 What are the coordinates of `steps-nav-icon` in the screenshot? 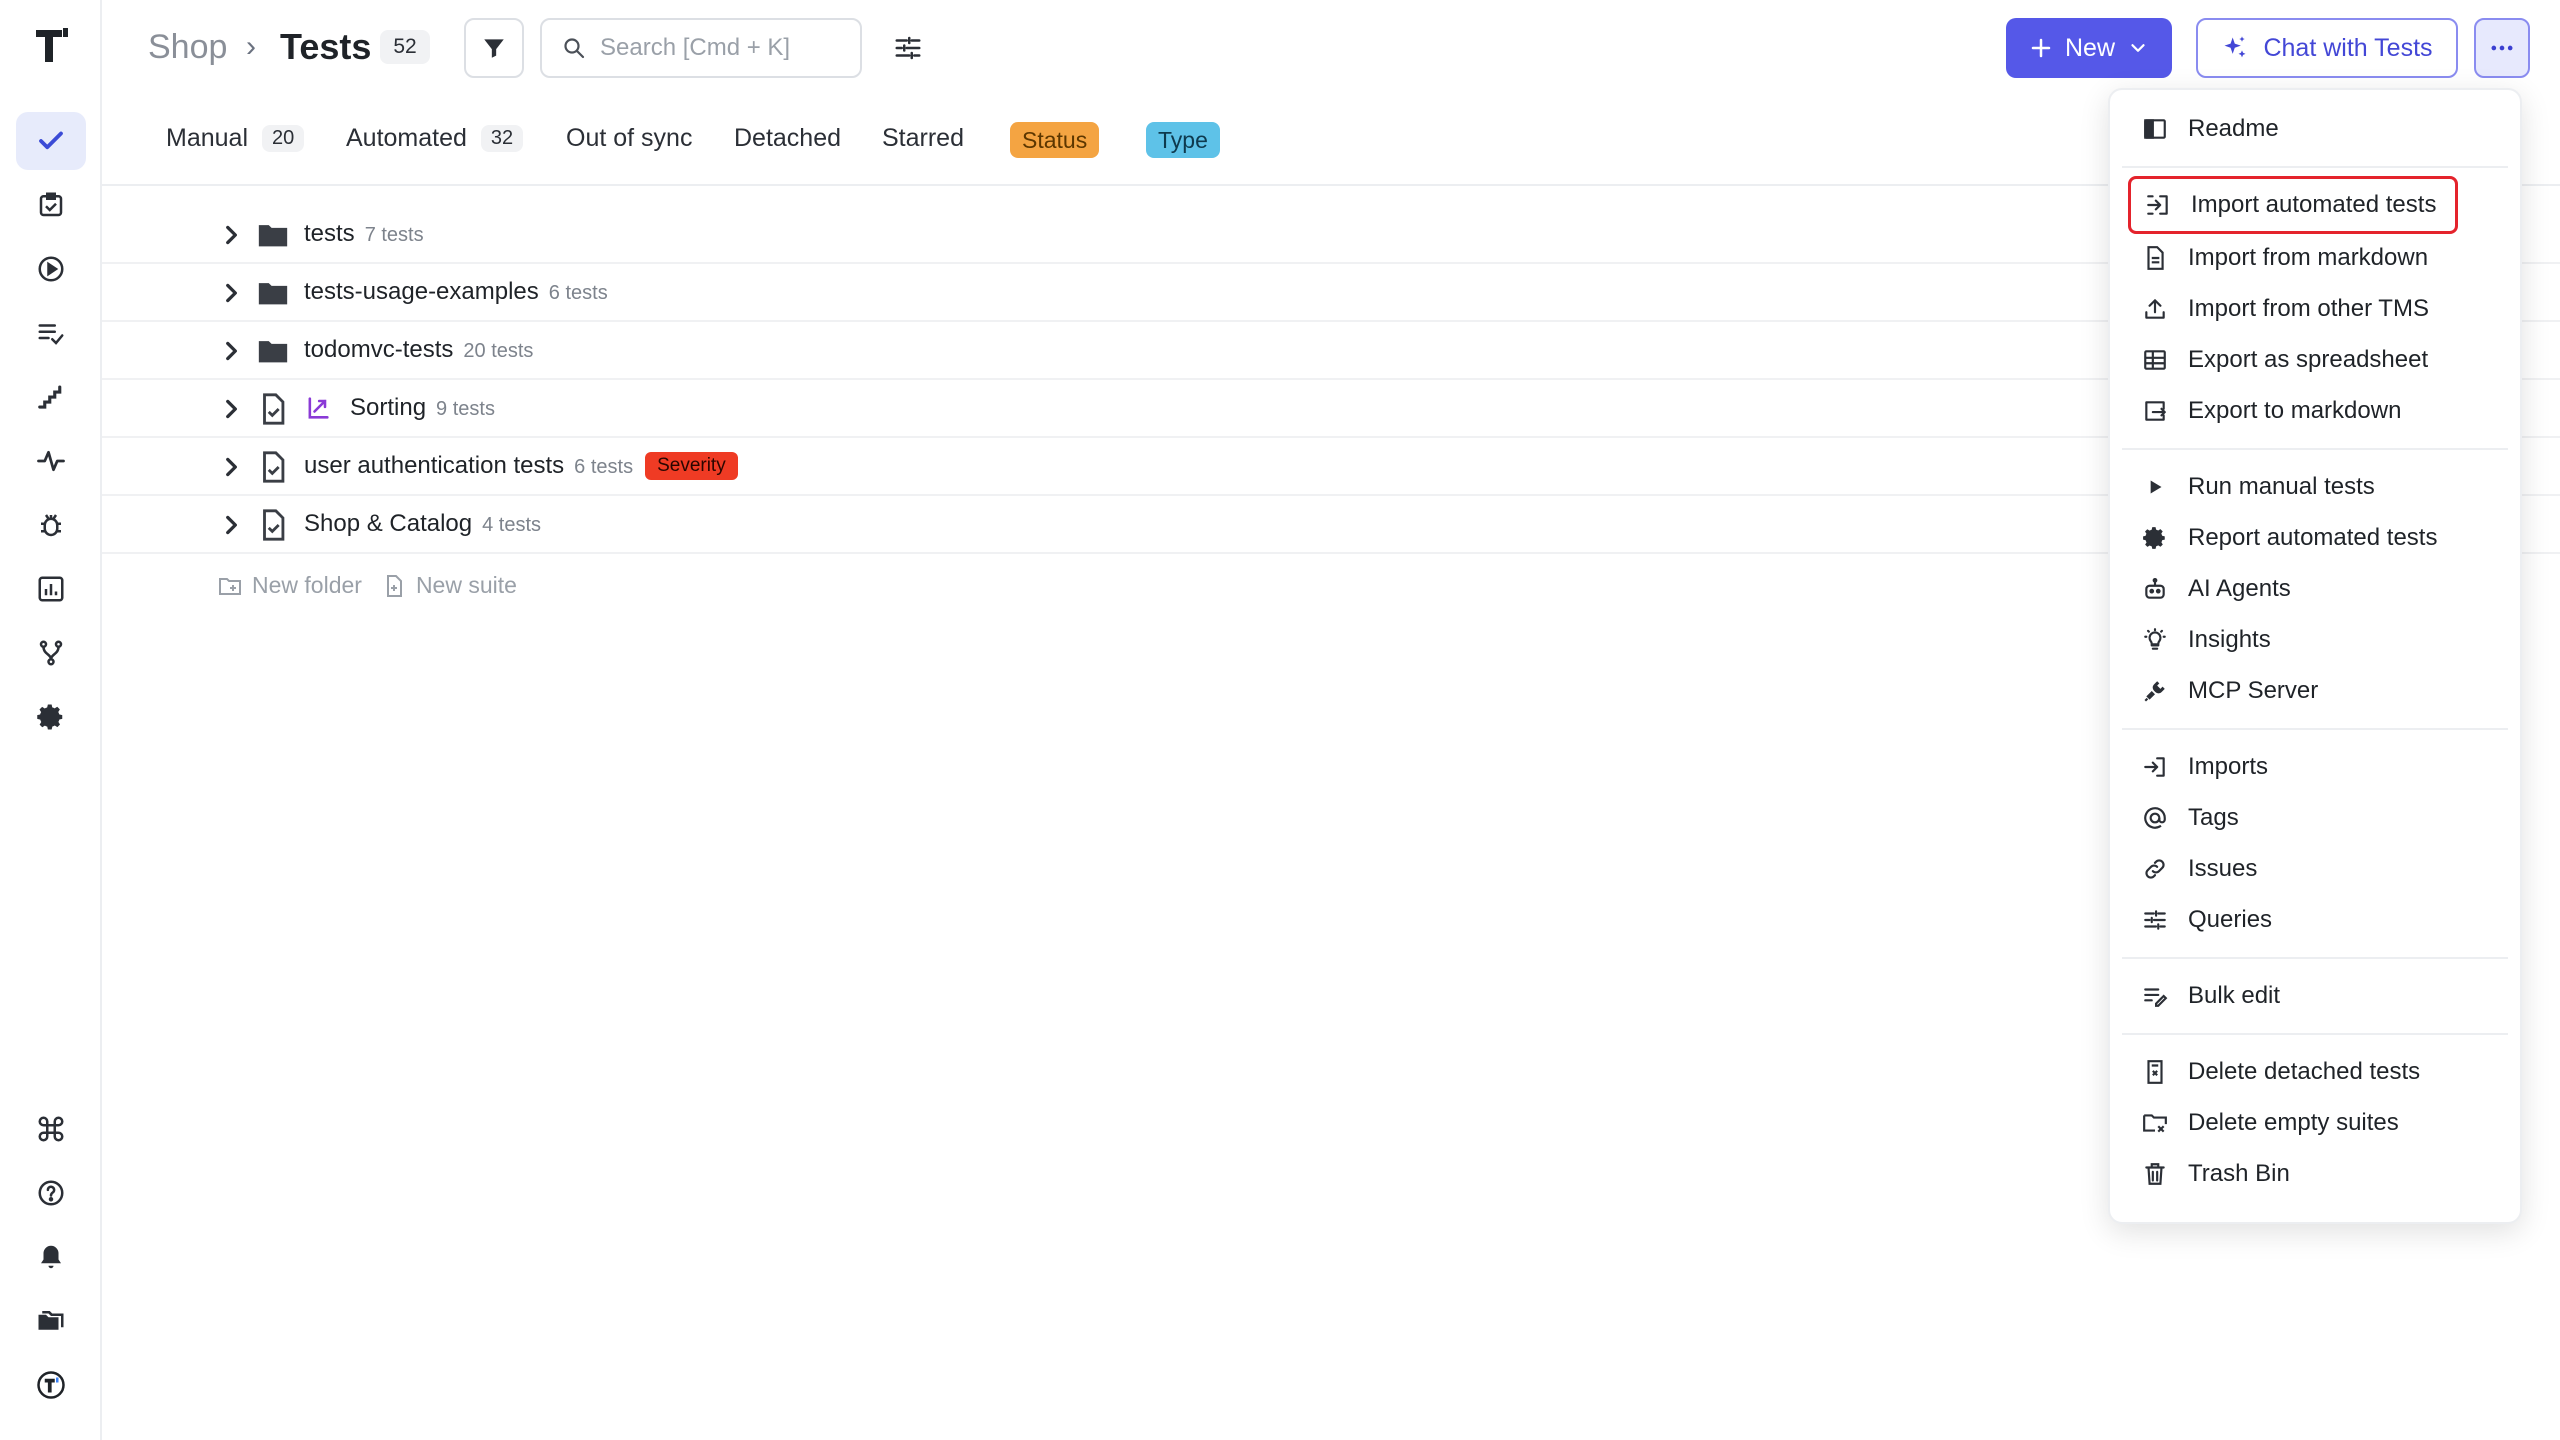 It's located at (51, 397).